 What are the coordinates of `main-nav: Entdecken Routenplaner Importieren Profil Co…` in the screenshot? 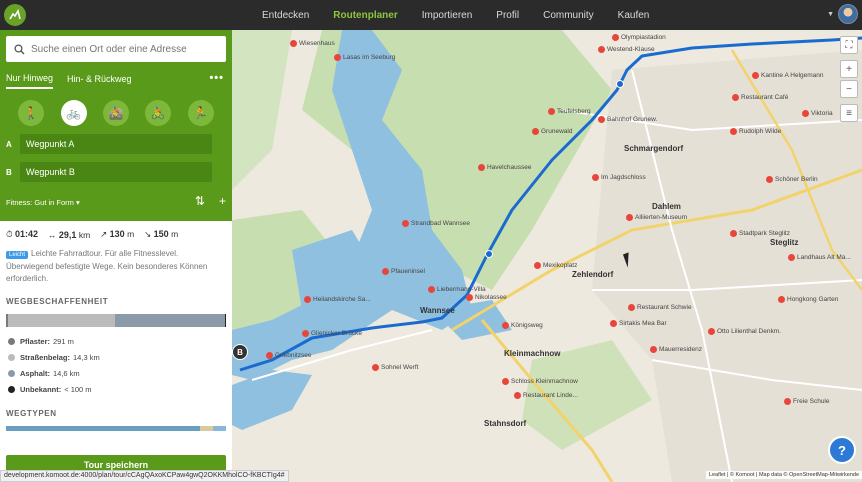 It's located at (455, 15).